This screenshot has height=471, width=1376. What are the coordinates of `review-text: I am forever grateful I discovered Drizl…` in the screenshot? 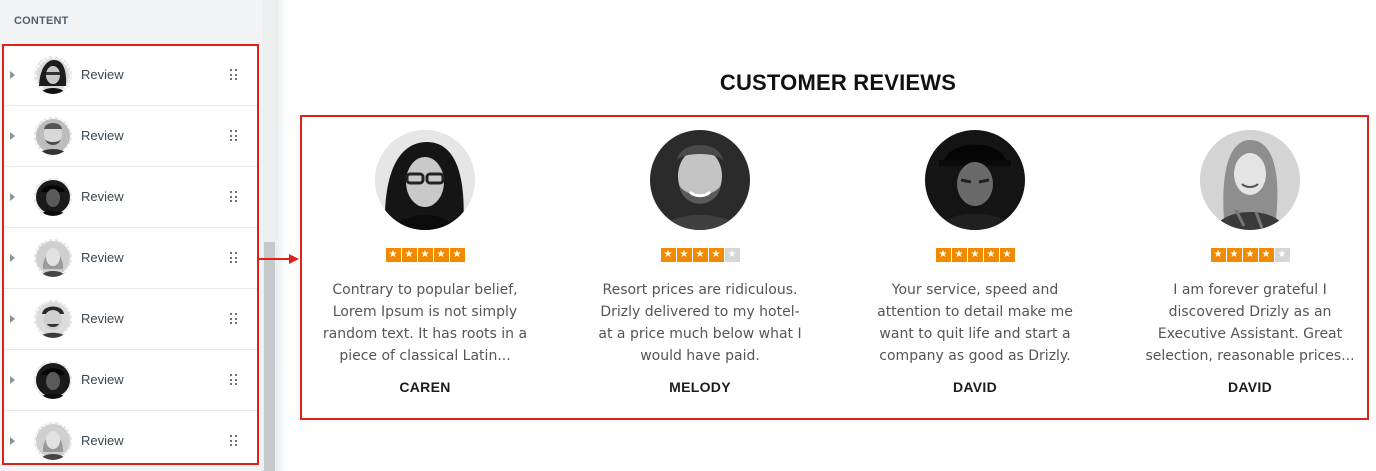 It's located at (1250, 323).